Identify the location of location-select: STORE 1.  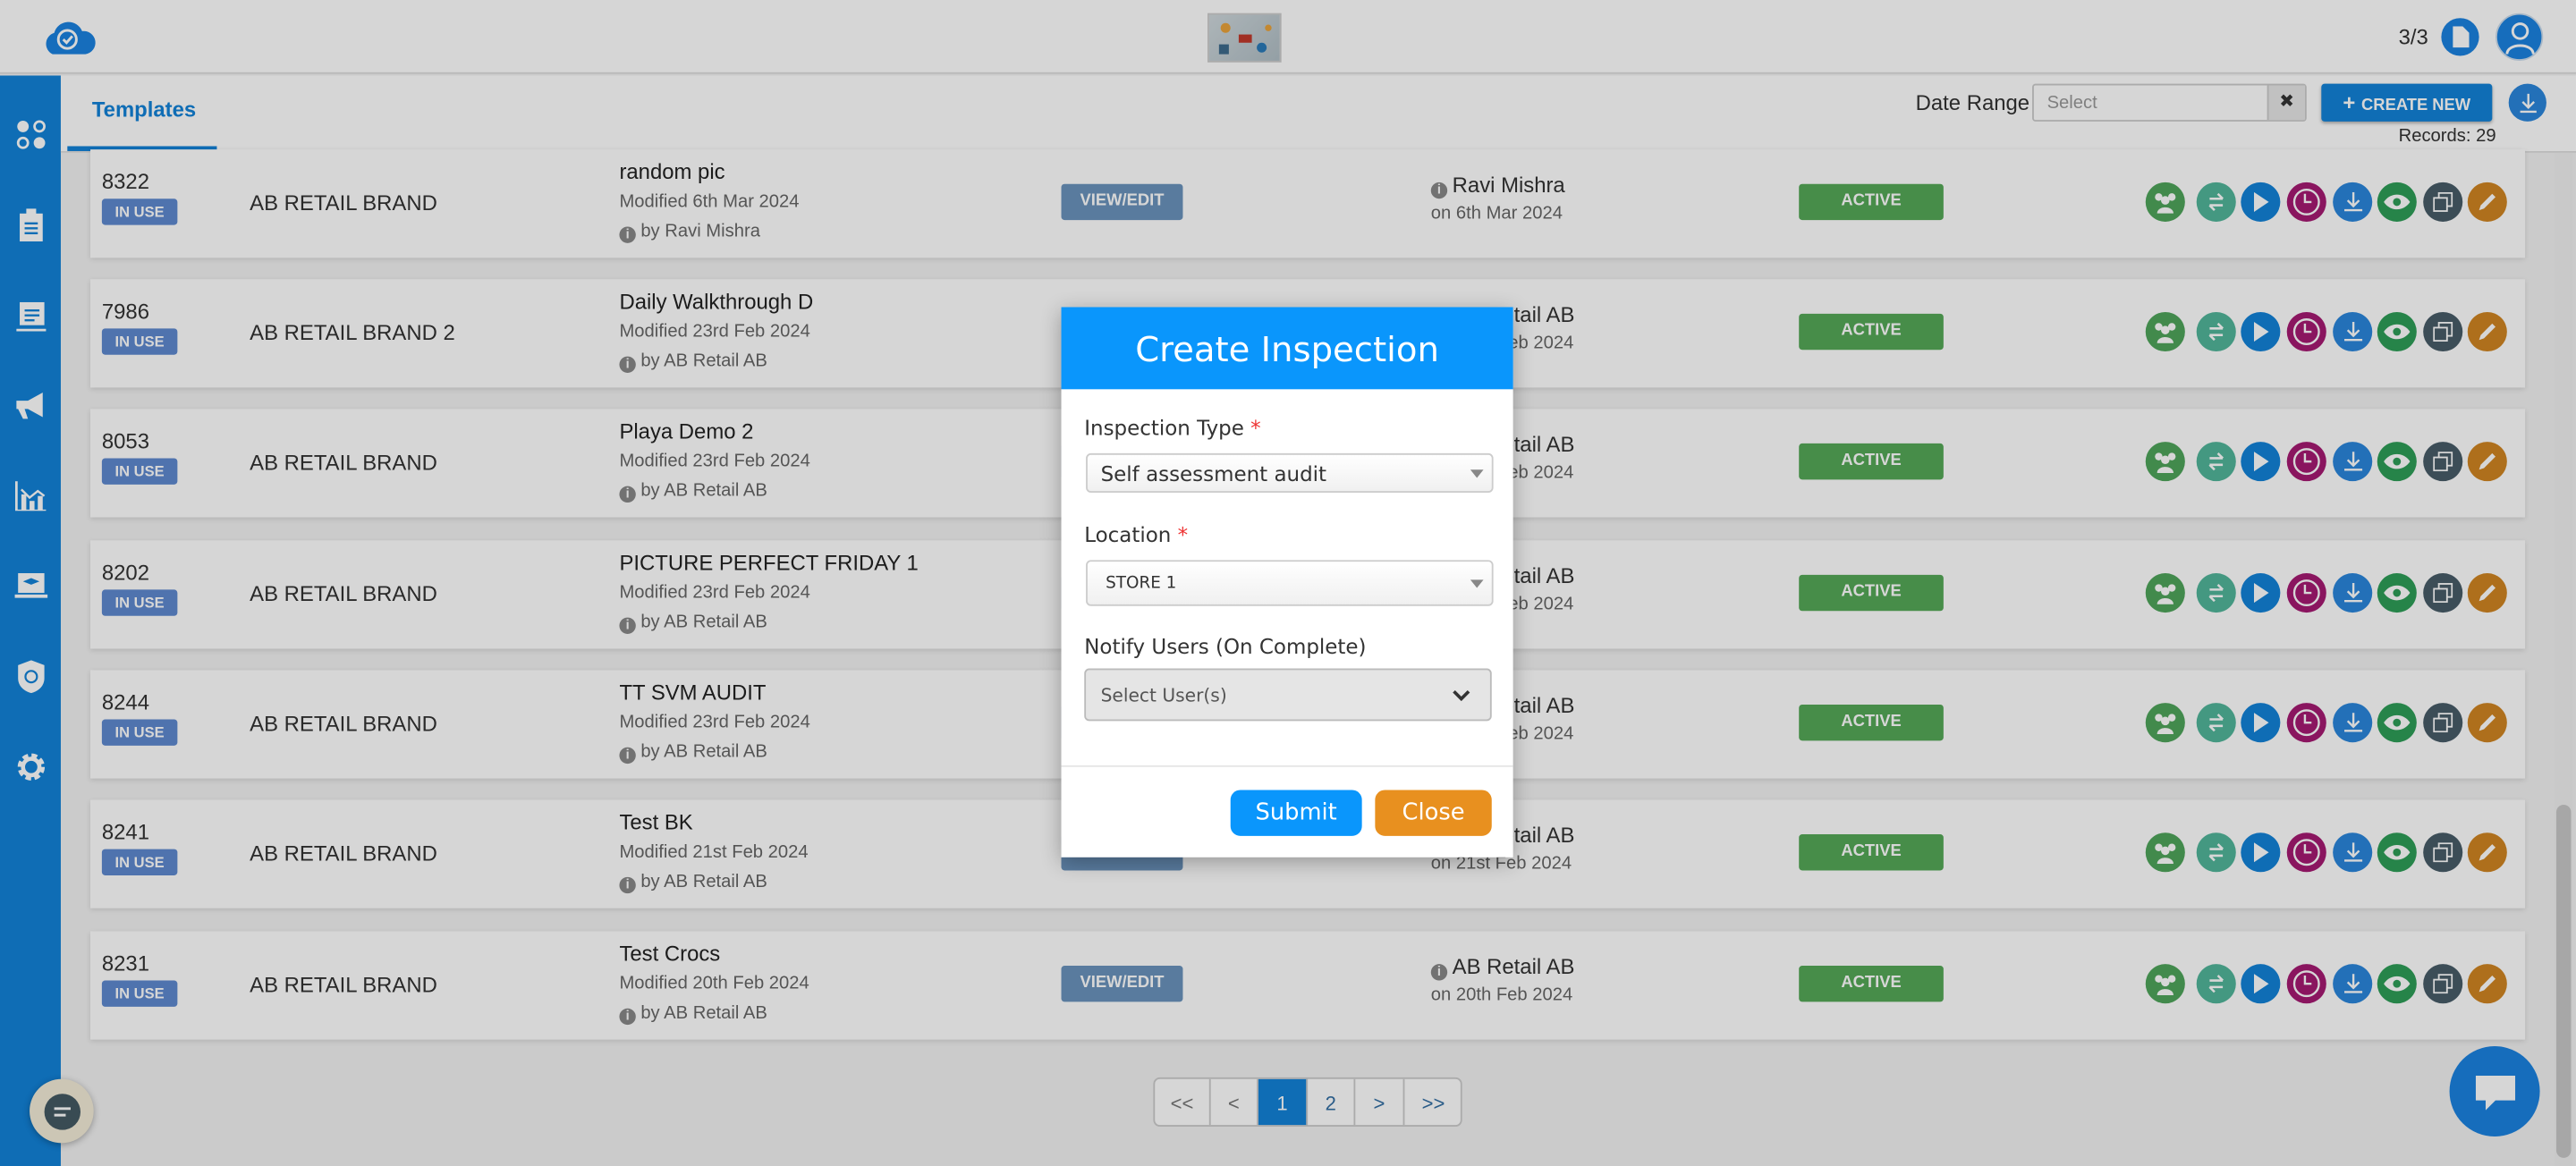
(1290, 583).